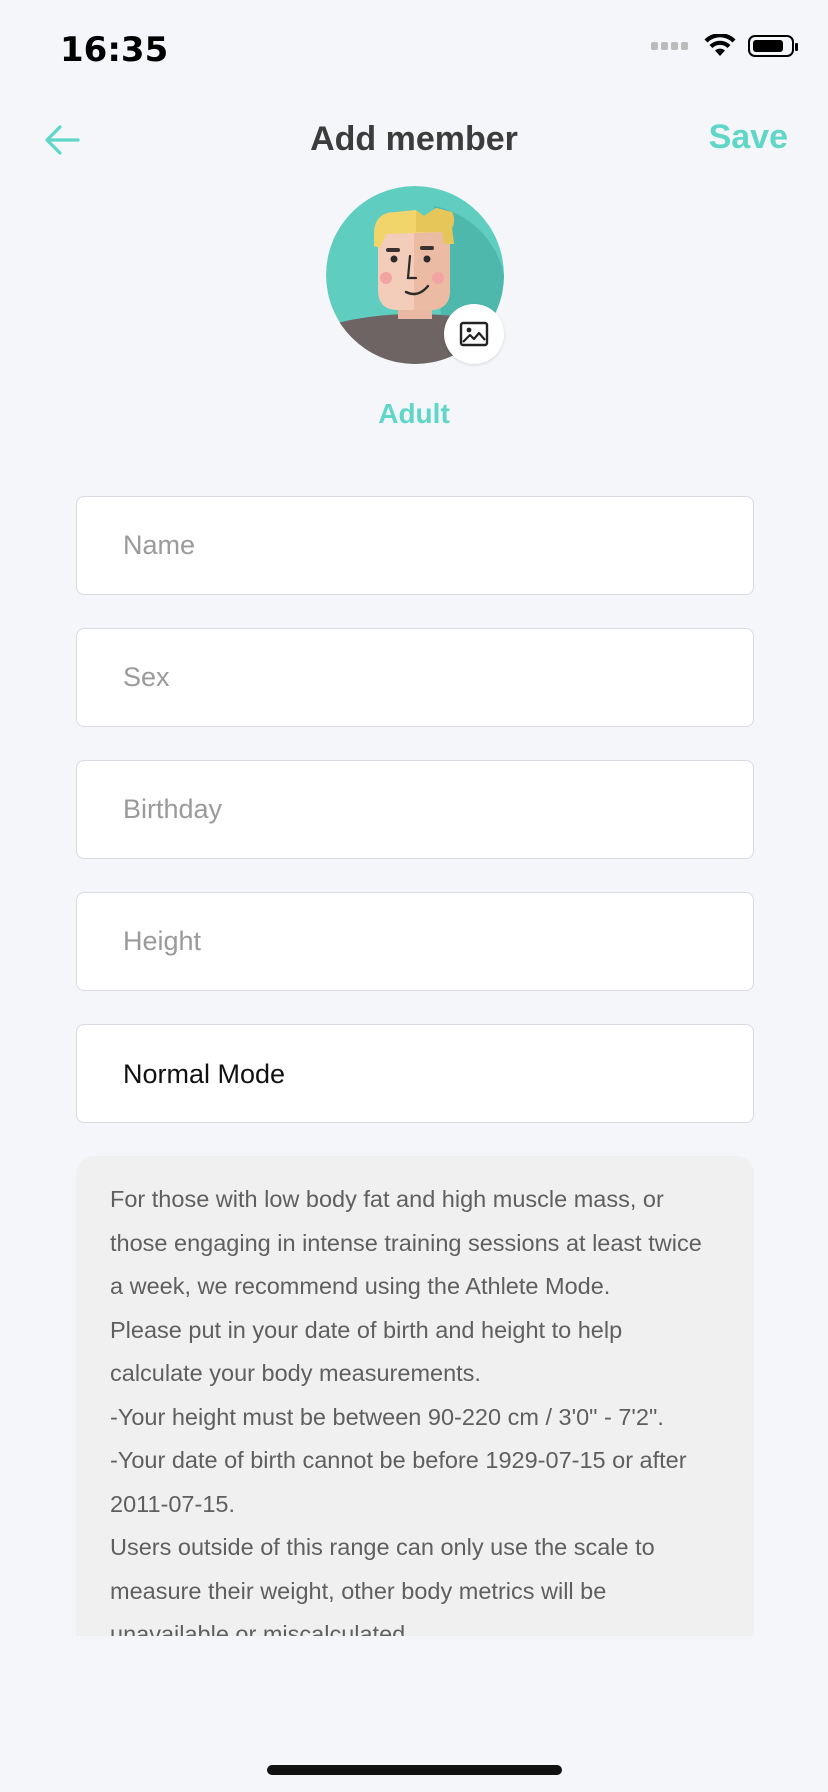 The width and height of the screenshot is (828, 1792). I want to click on height-input, so click(415, 941).